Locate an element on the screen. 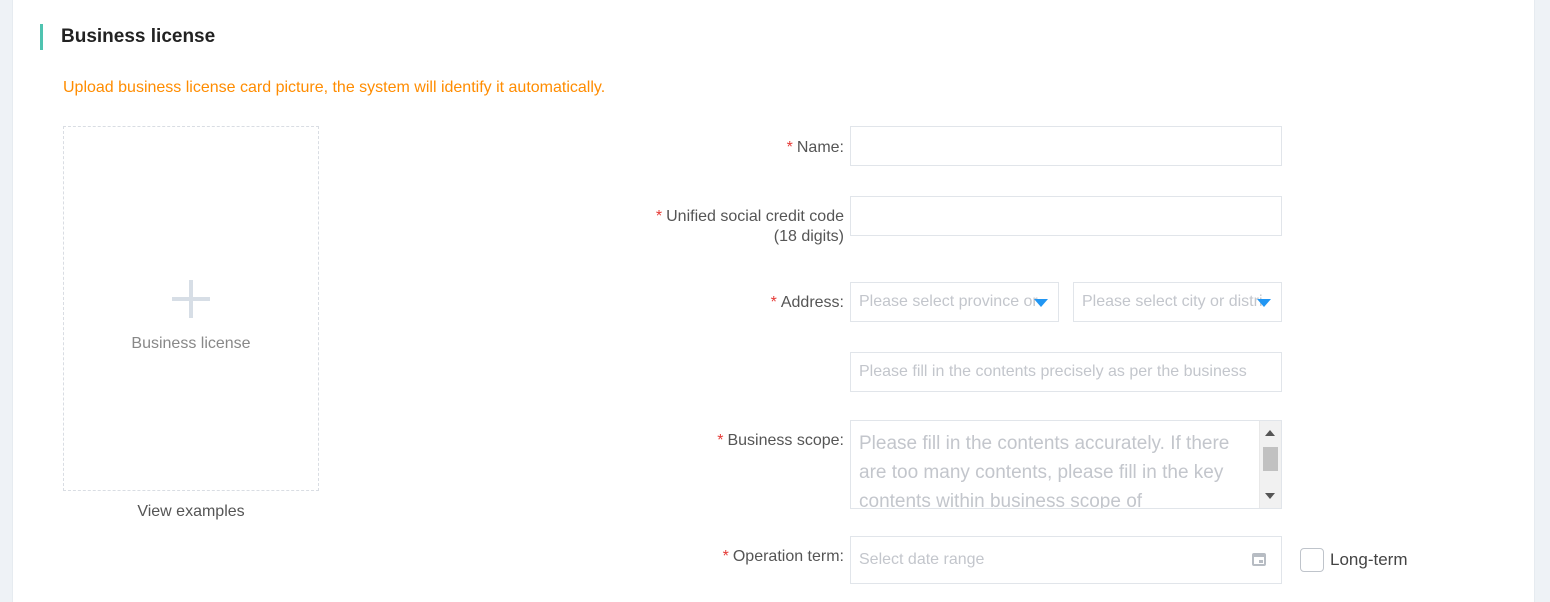 The height and width of the screenshot is (602, 1550). long-term-label: Long-term is located at coordinates (1369, 559).